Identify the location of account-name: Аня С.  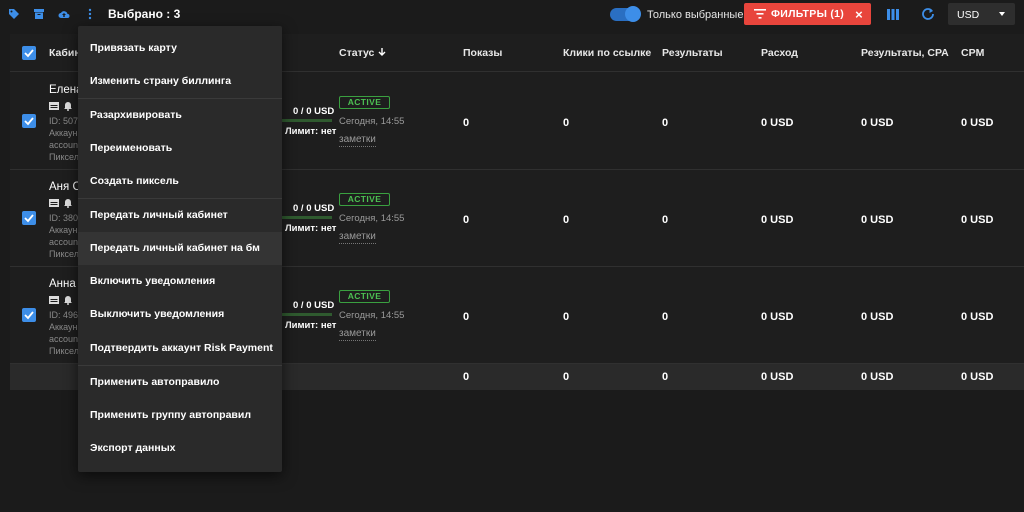
(65, 187).